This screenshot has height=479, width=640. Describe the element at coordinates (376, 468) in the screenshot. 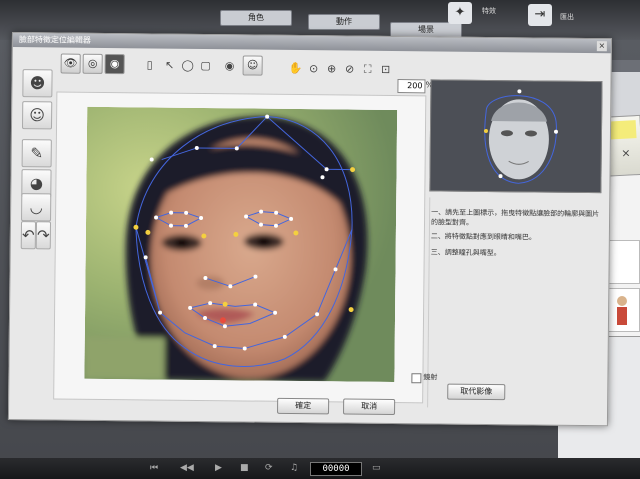

I see `toggle-icon: ▭` at that location.